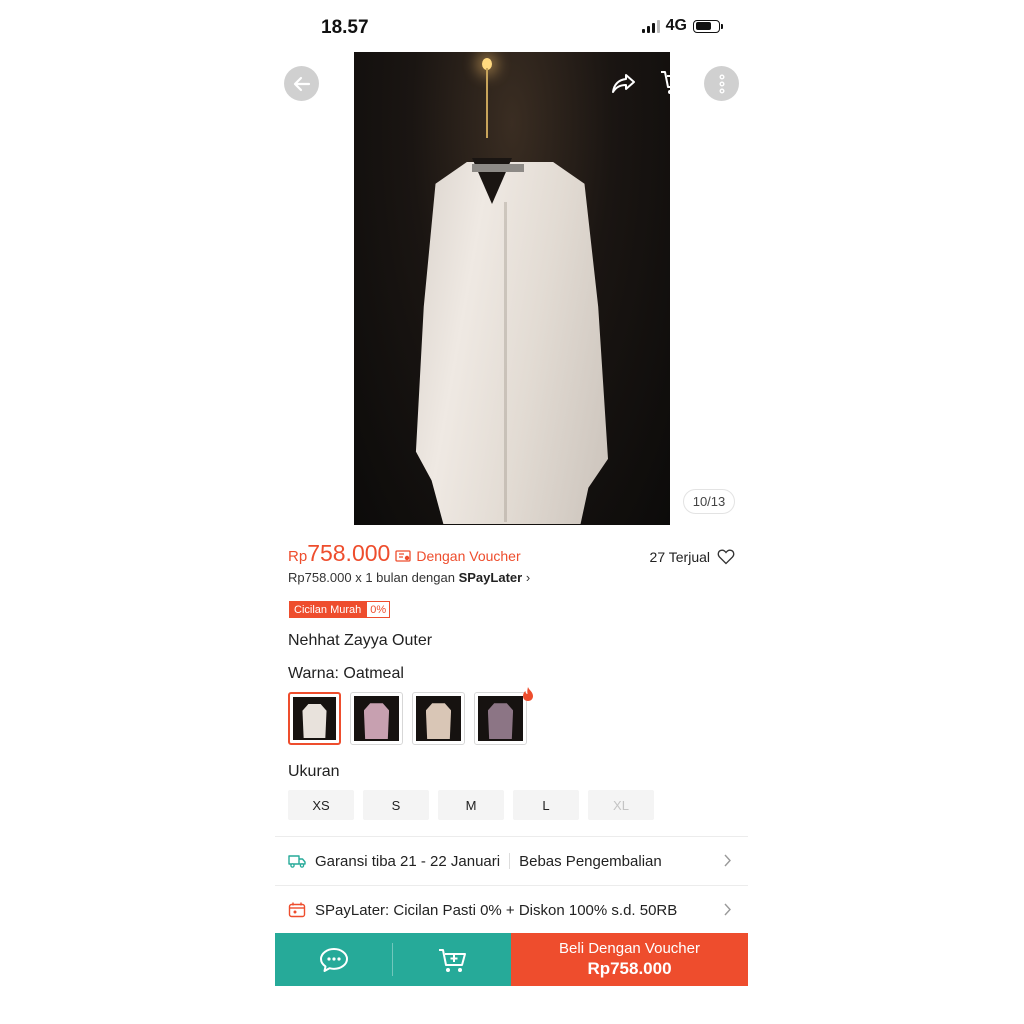  Describe the element at coordinates (297, 861) in the screenshot. I see `truck-icon` at that location.